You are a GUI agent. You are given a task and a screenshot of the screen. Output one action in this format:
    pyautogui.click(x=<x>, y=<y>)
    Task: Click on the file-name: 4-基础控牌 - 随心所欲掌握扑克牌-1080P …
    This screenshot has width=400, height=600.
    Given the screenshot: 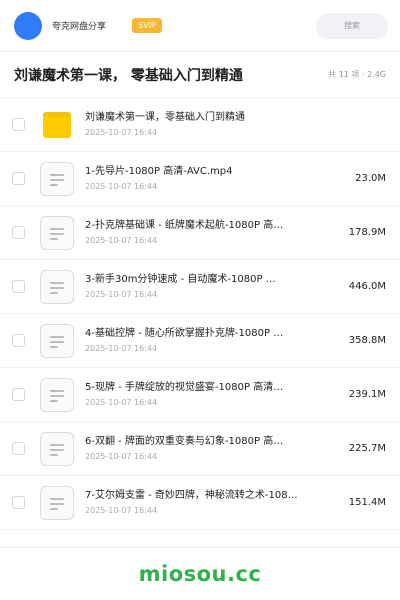 What is the action you would take?
    pyautogui.click(x=197, y=334)
    